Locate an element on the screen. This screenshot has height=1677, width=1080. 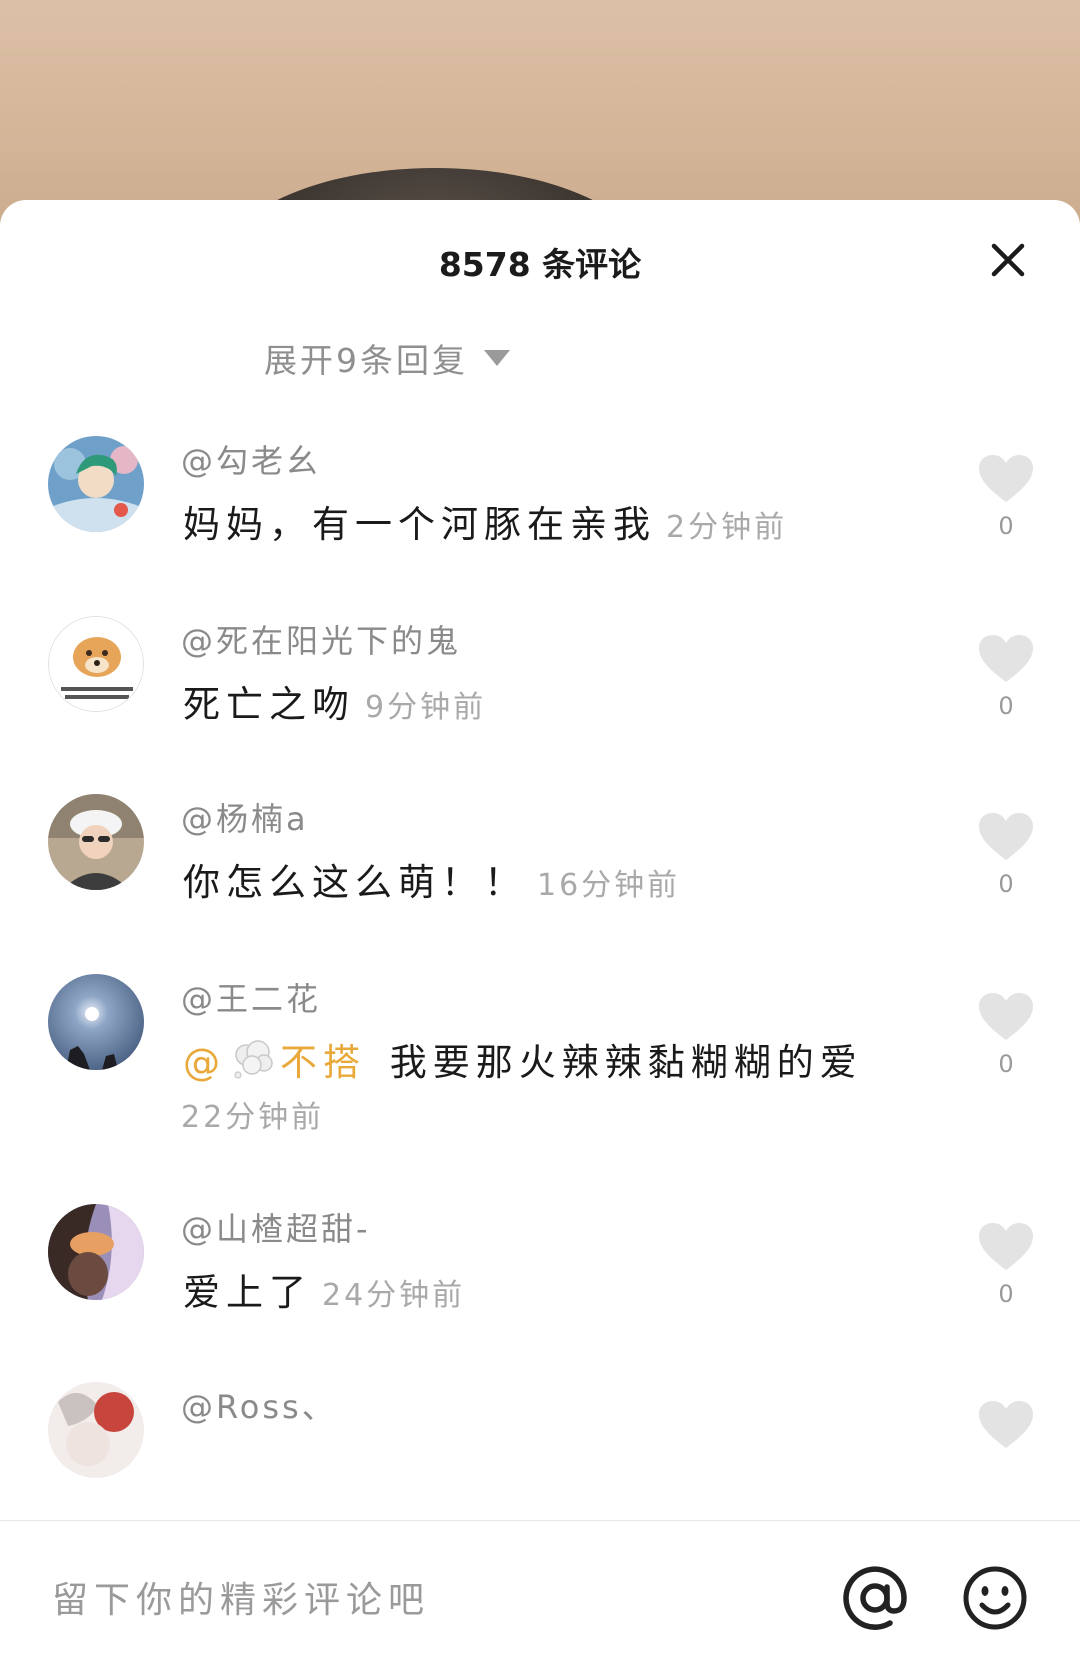
close-button is located at coordinates (1008, 260).